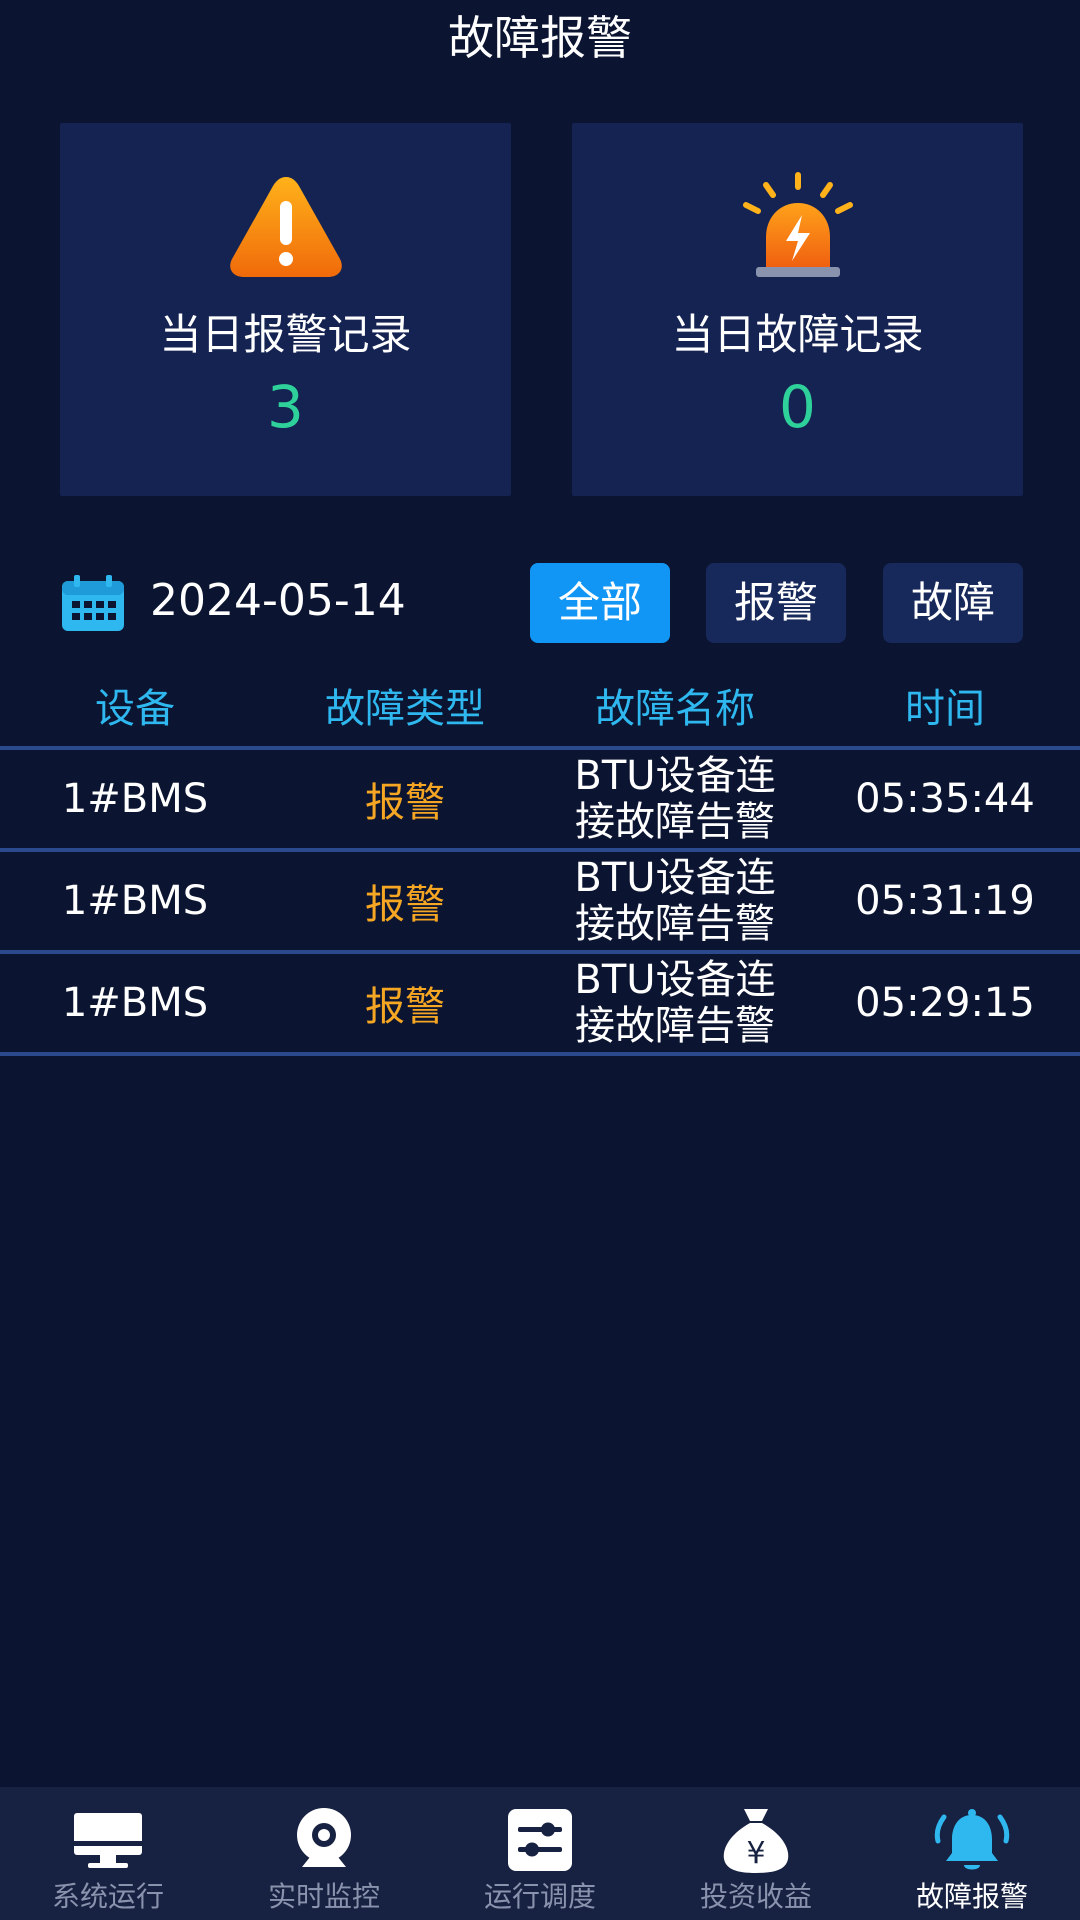  Describe the element at coordinates (278, 600) in the screenshot. I see `date-text: 2024-05-14` at that location.